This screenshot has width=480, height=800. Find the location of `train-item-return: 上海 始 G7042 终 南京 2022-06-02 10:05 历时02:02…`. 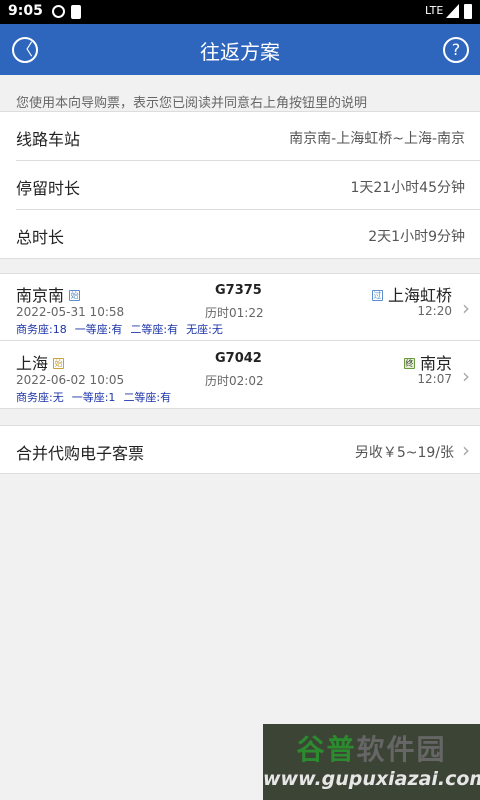

train-item-return: 上海 始 G7042 终 南京 2022-06-02 10:05 历时02:02… is located at coordinates (240, 375).